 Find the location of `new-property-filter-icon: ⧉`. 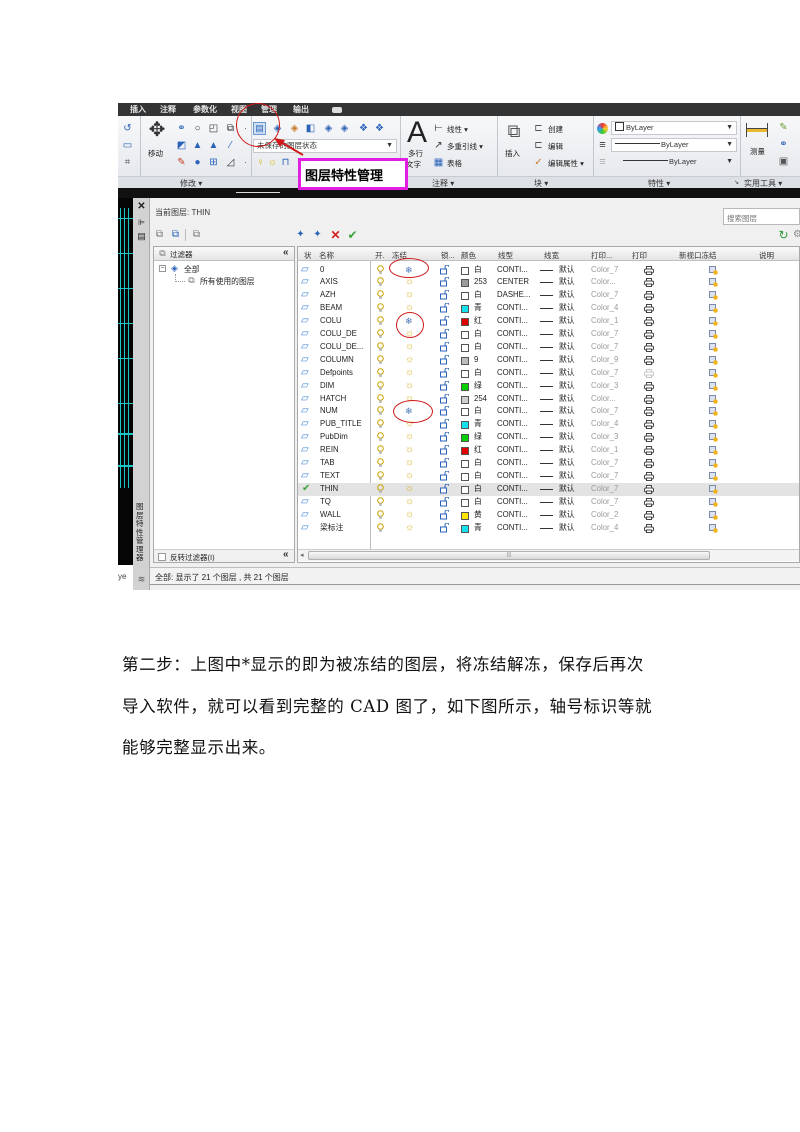

new-property-filter-icon: ⧉ is located at coordinates (159, 234).